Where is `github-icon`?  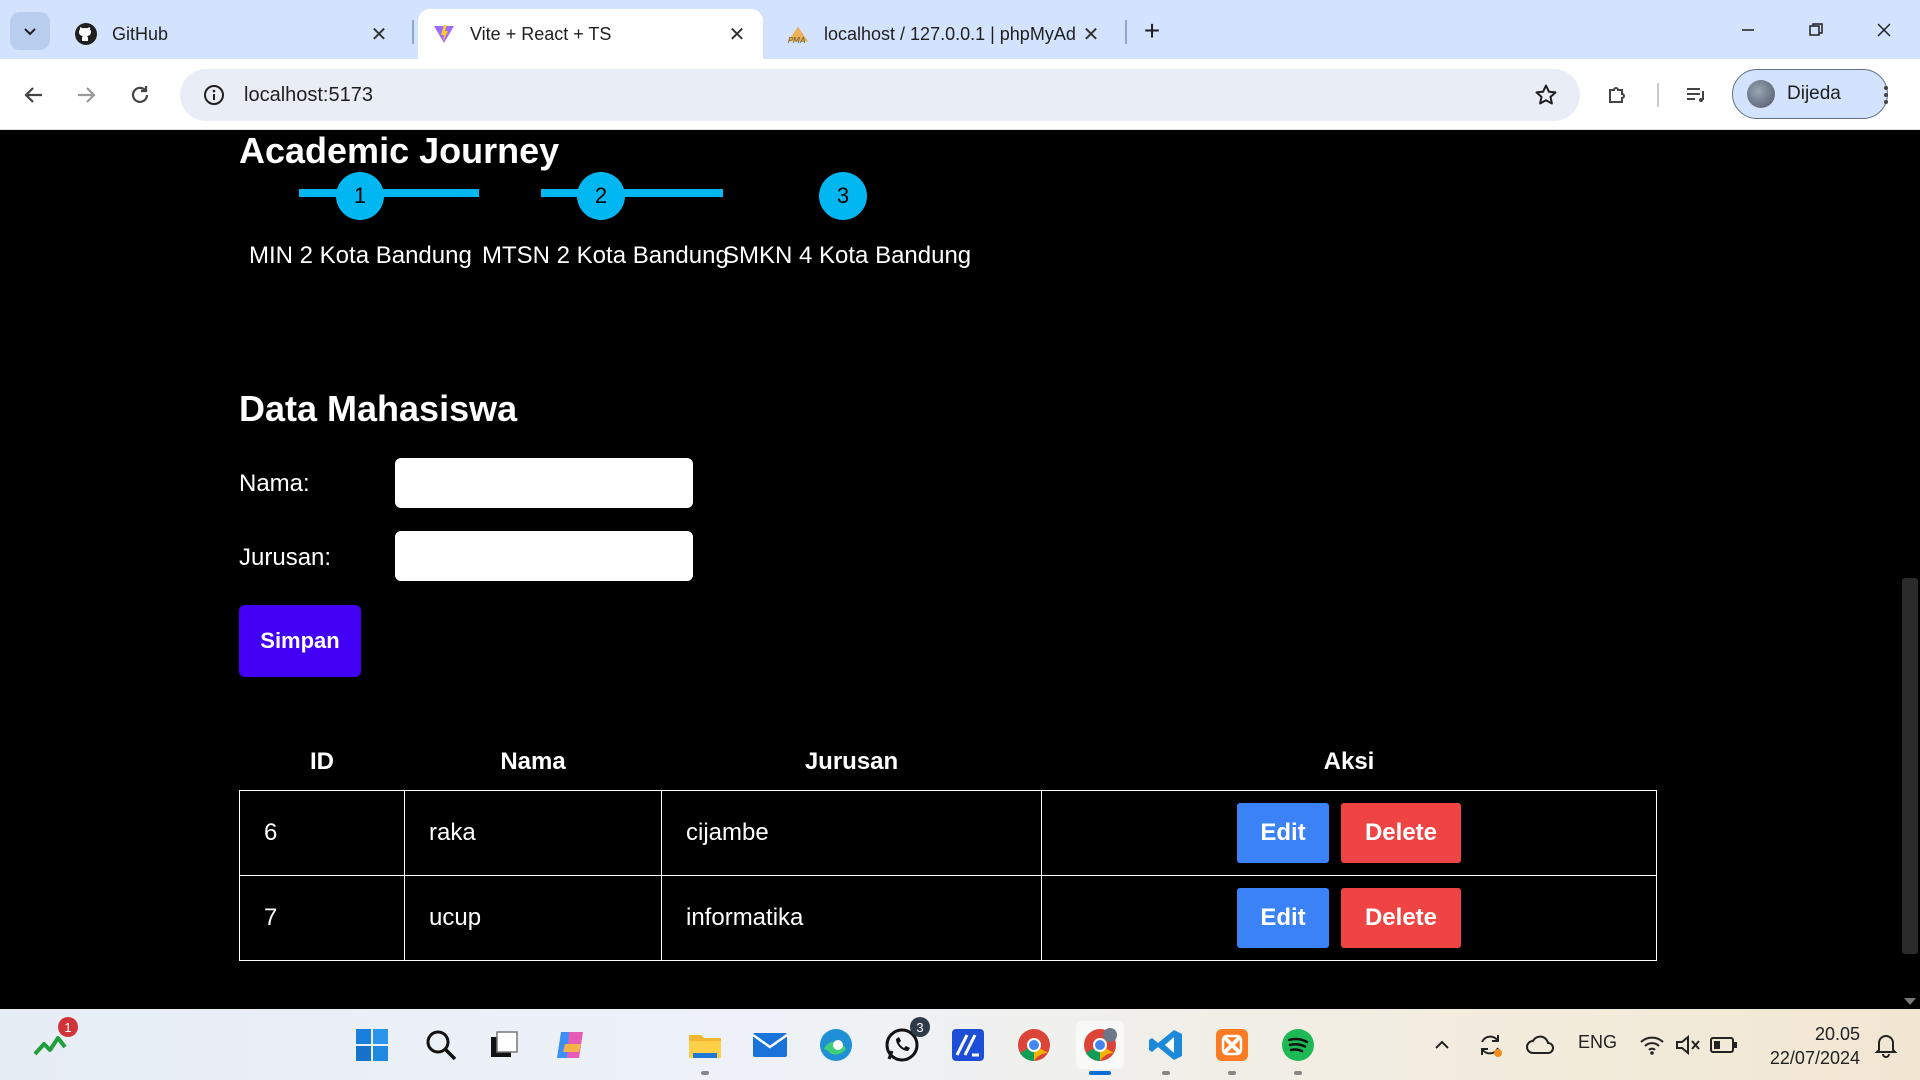
github-icon is located at coordinates (86, 34).